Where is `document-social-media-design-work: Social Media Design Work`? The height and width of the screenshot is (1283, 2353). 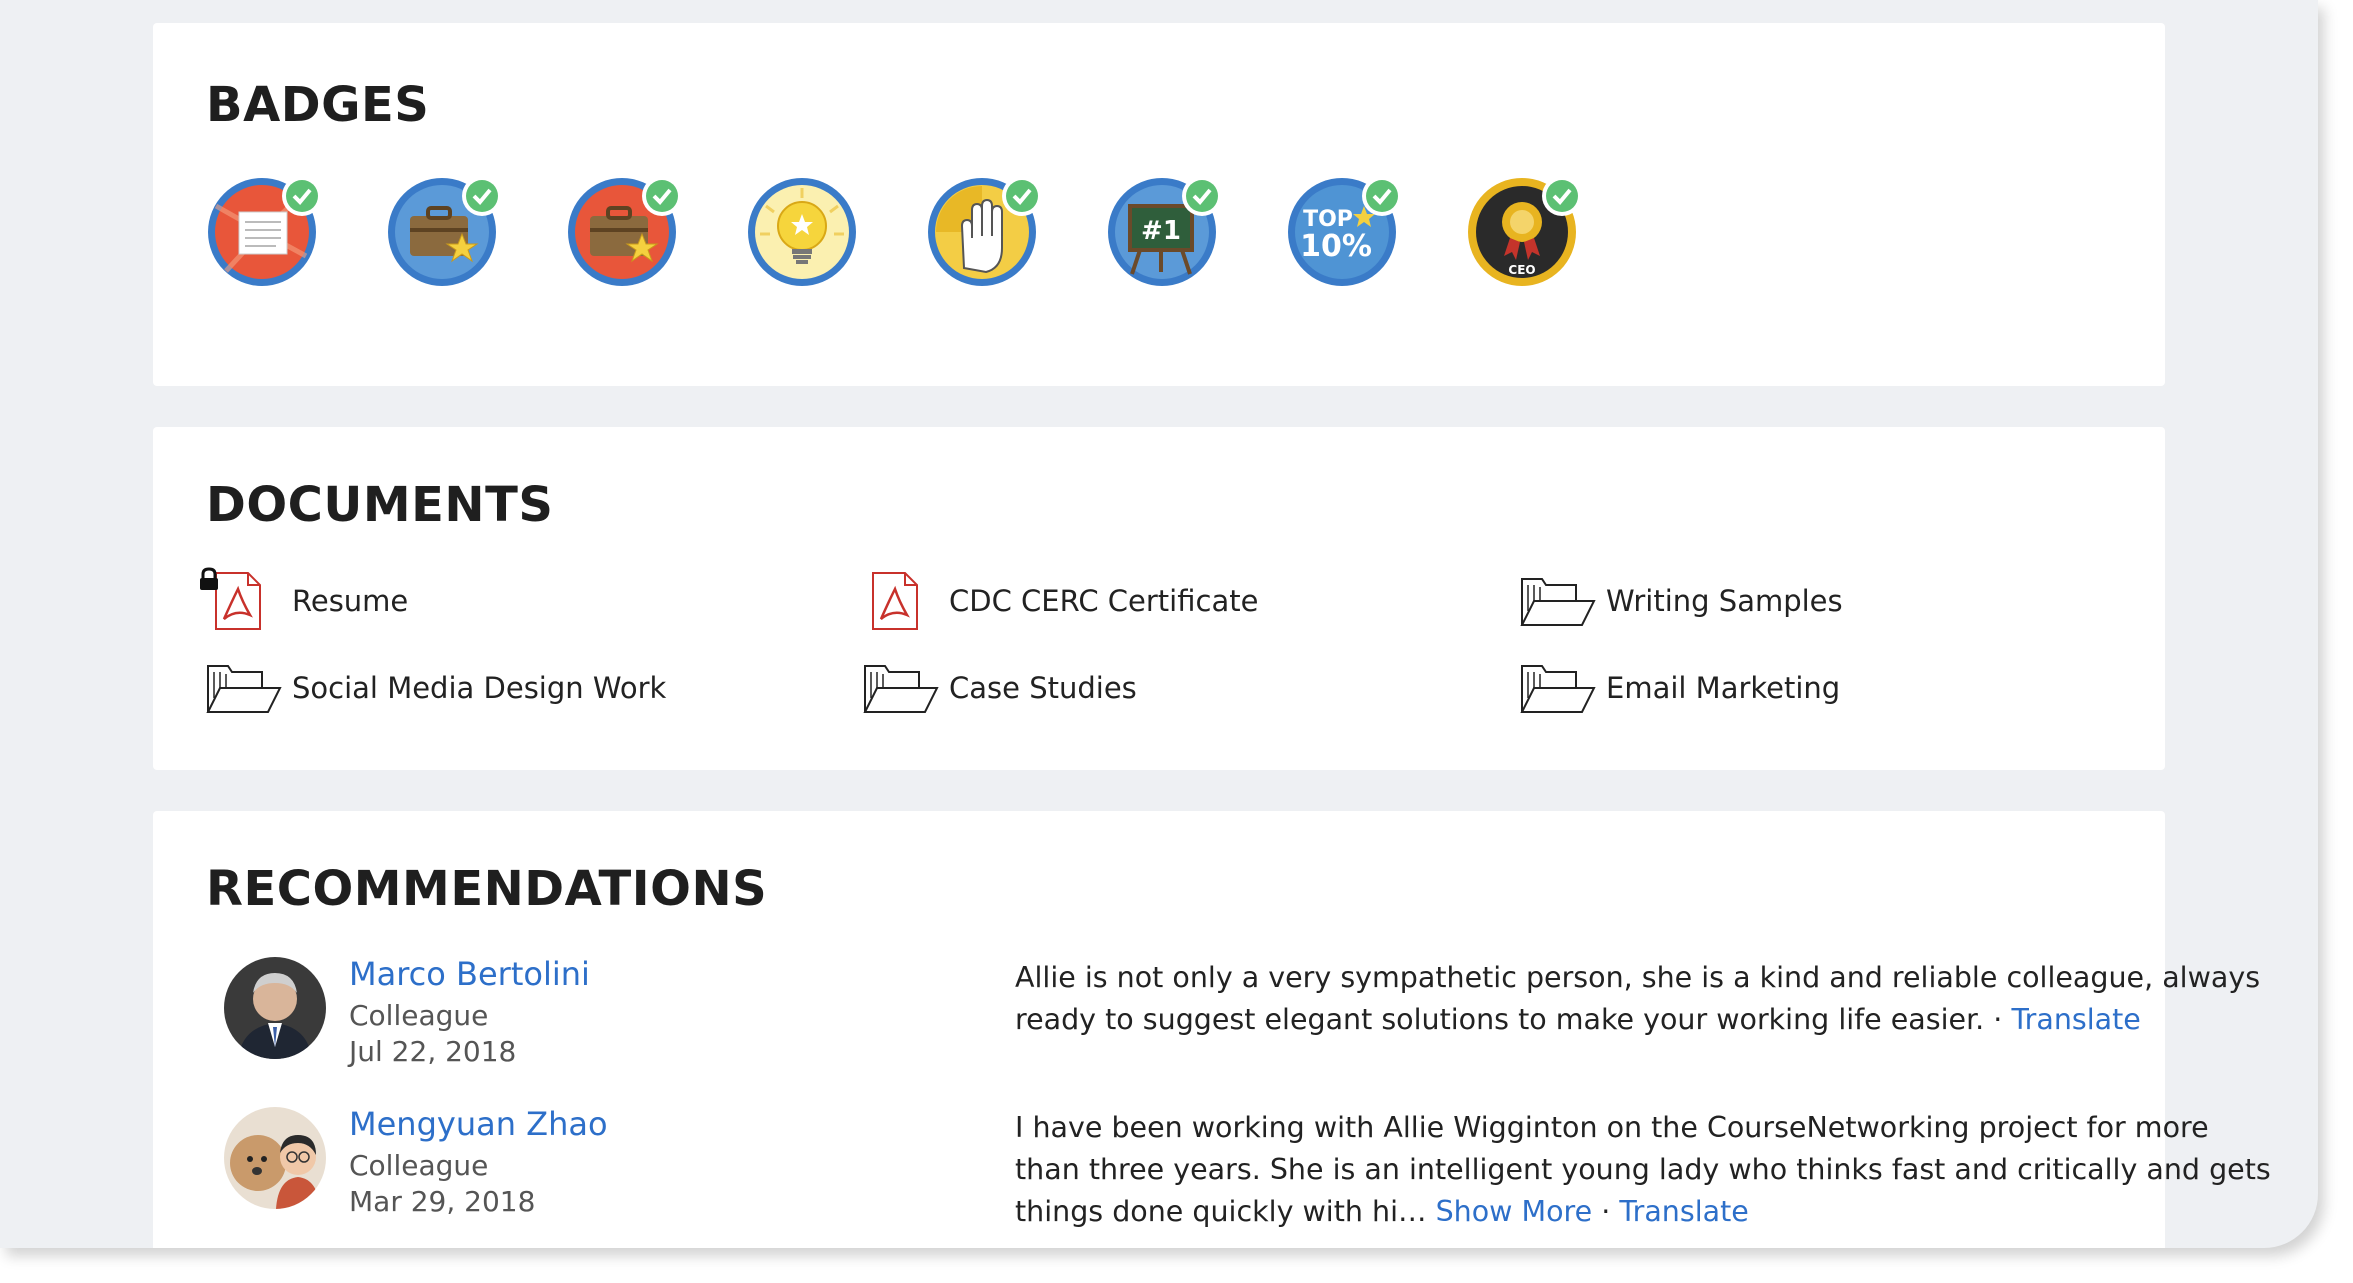
document-social-media-design-work: Social Media Design Work is located at coordinates (436, 688).